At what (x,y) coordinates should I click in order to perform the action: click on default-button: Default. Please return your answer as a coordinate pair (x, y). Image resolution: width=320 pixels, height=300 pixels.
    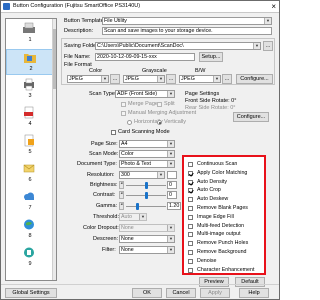
    Looking at the image, I should click on (250, 282).